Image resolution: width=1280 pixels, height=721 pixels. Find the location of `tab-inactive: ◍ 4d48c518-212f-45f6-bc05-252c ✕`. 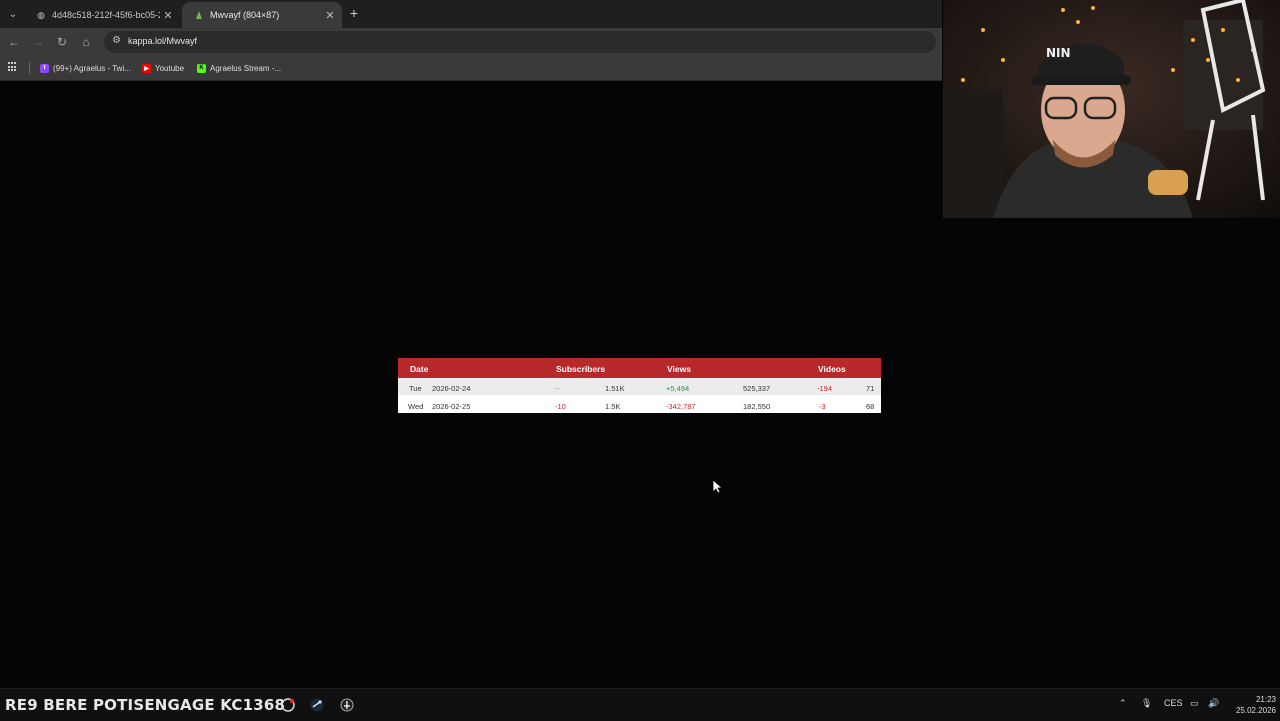

tab-inactive: ◍ 4d48c518-212f-45f6-bc05-252c ✕ is located at coordinates (102, 15).